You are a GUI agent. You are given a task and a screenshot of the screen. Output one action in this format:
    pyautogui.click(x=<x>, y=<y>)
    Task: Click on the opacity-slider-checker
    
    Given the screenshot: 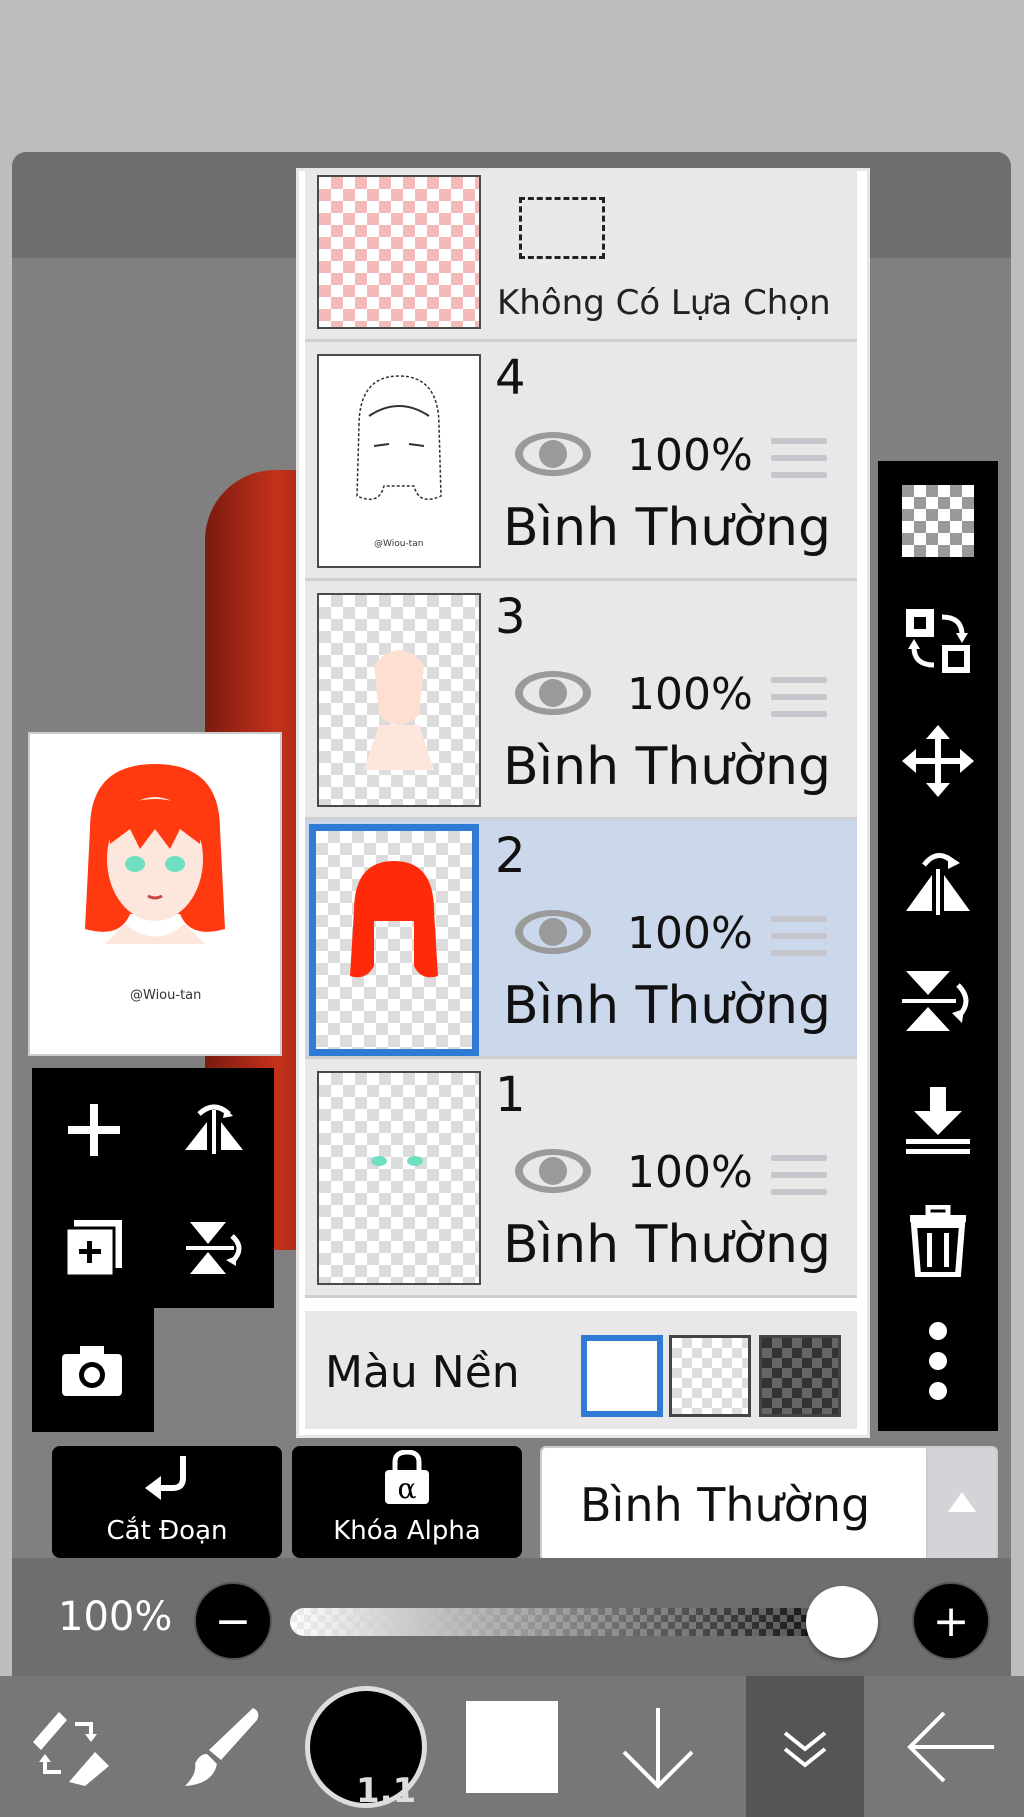 What is the action you would take?
    pyautogui.click(x=578, y=1622)
    